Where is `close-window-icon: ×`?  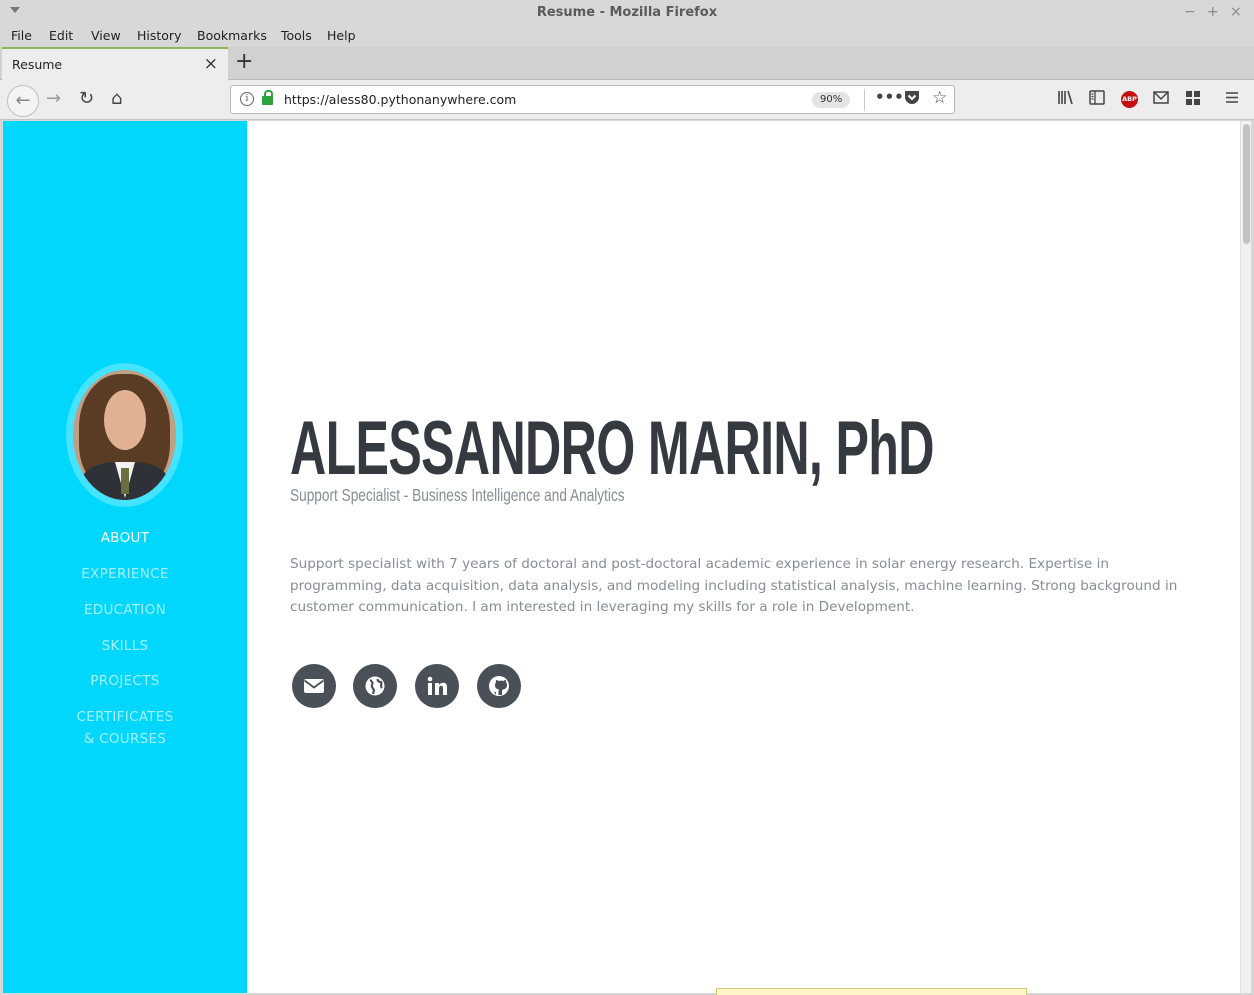
close-window-icon: × is located at coordinates (1236, 12).